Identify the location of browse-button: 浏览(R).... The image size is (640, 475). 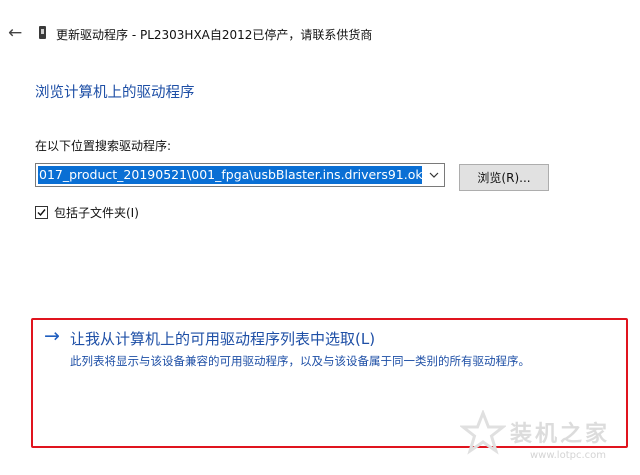
(504, 177).